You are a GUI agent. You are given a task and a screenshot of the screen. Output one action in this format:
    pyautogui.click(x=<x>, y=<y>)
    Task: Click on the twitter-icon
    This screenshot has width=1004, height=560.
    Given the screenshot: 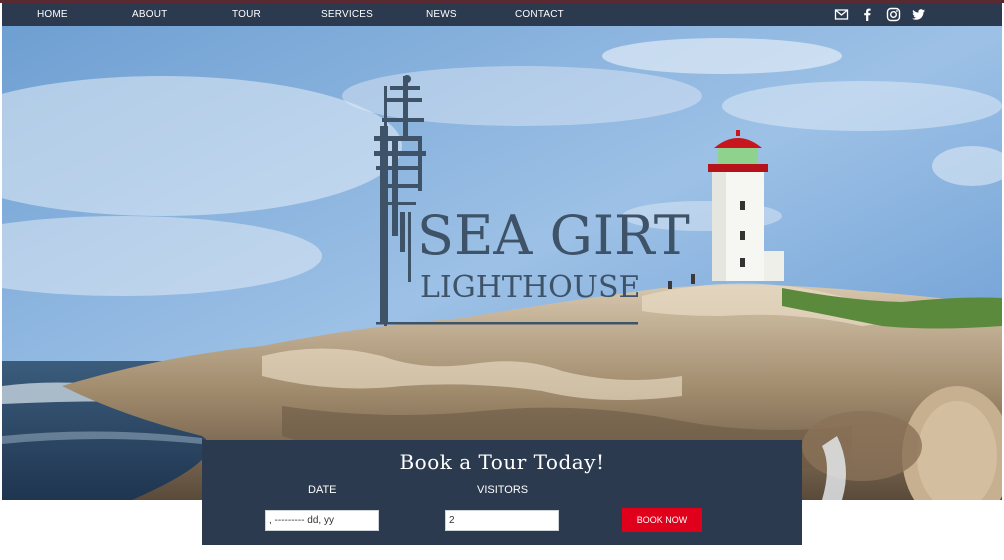 What is the action you would take?
    pyautogui.click(x=918, y=14)
    